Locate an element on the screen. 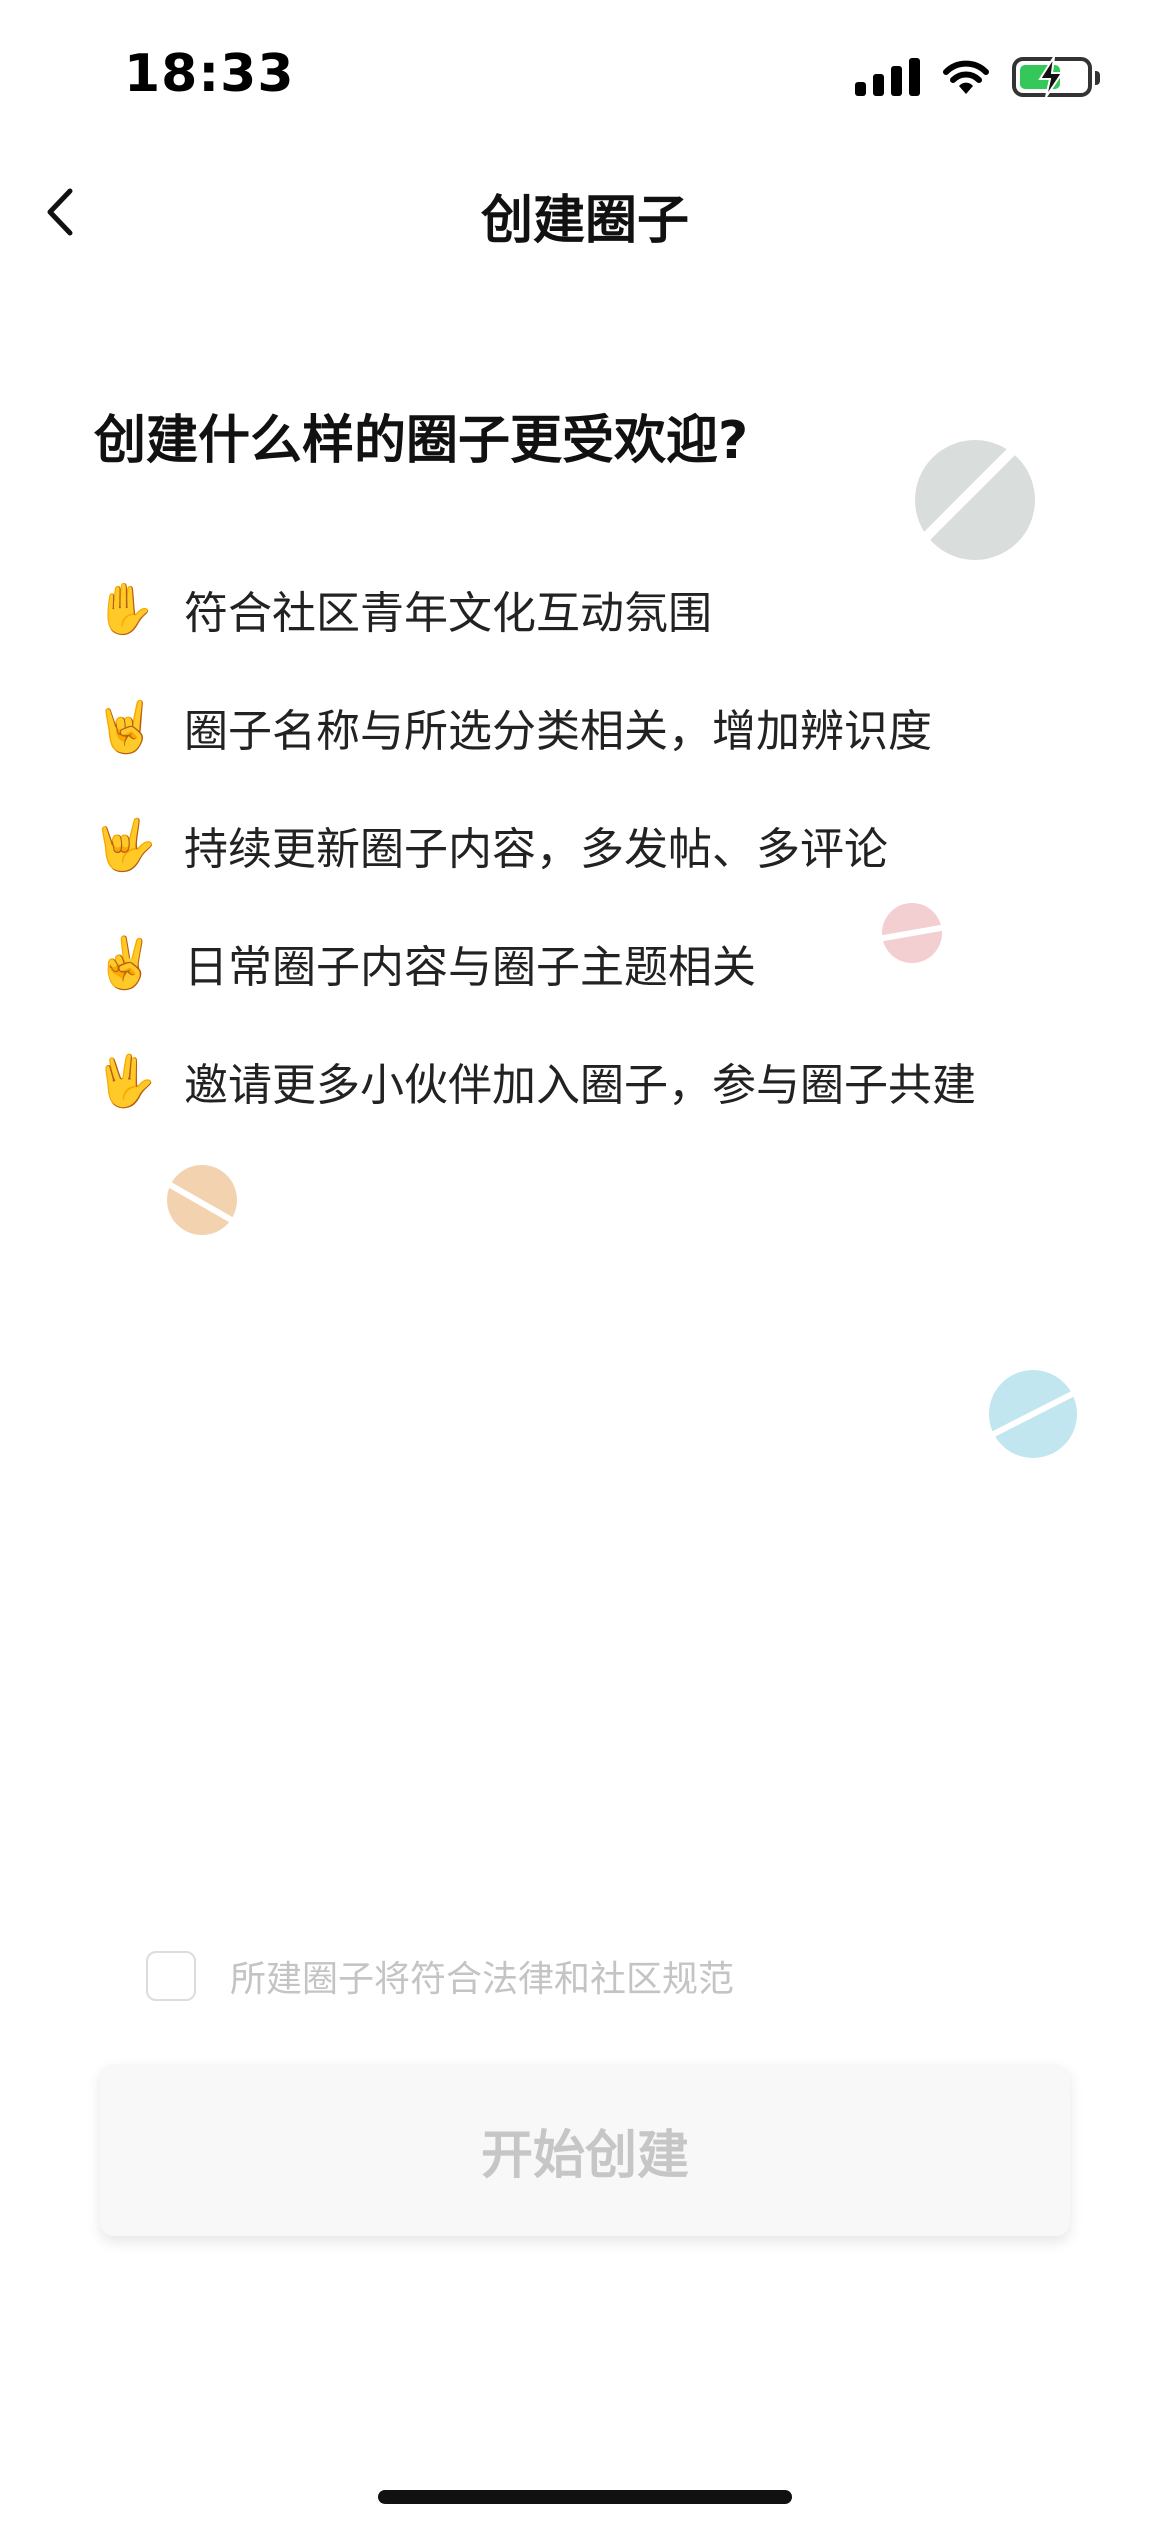 Image resolution: width=1170 pixels, height=2532 pixels. agreement-row: 所建圈子将符合法律和社区规范 is located at coordinates (440, 1976).